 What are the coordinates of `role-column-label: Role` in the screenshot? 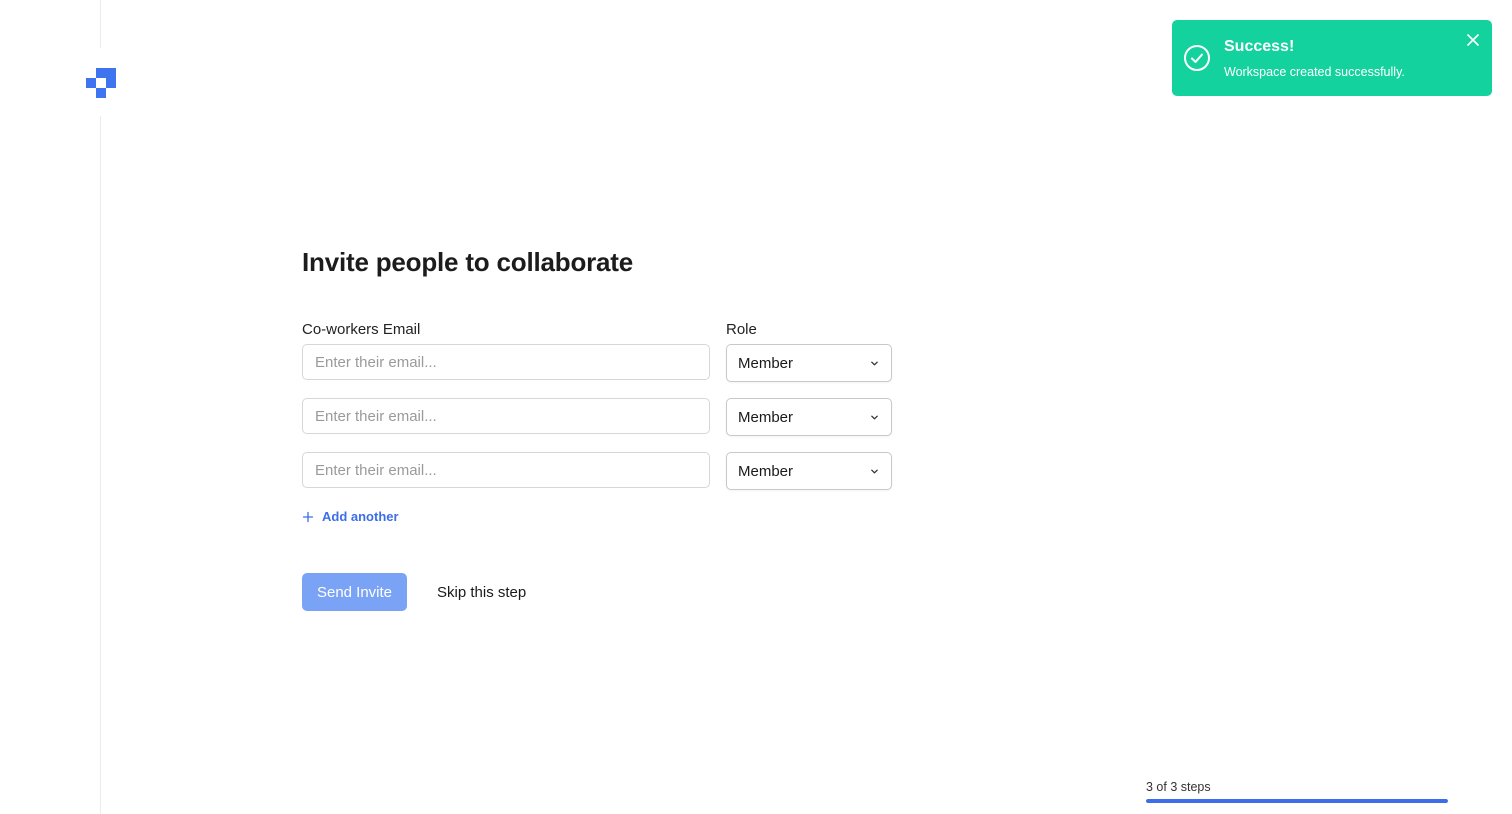 It's located at (741, 329).